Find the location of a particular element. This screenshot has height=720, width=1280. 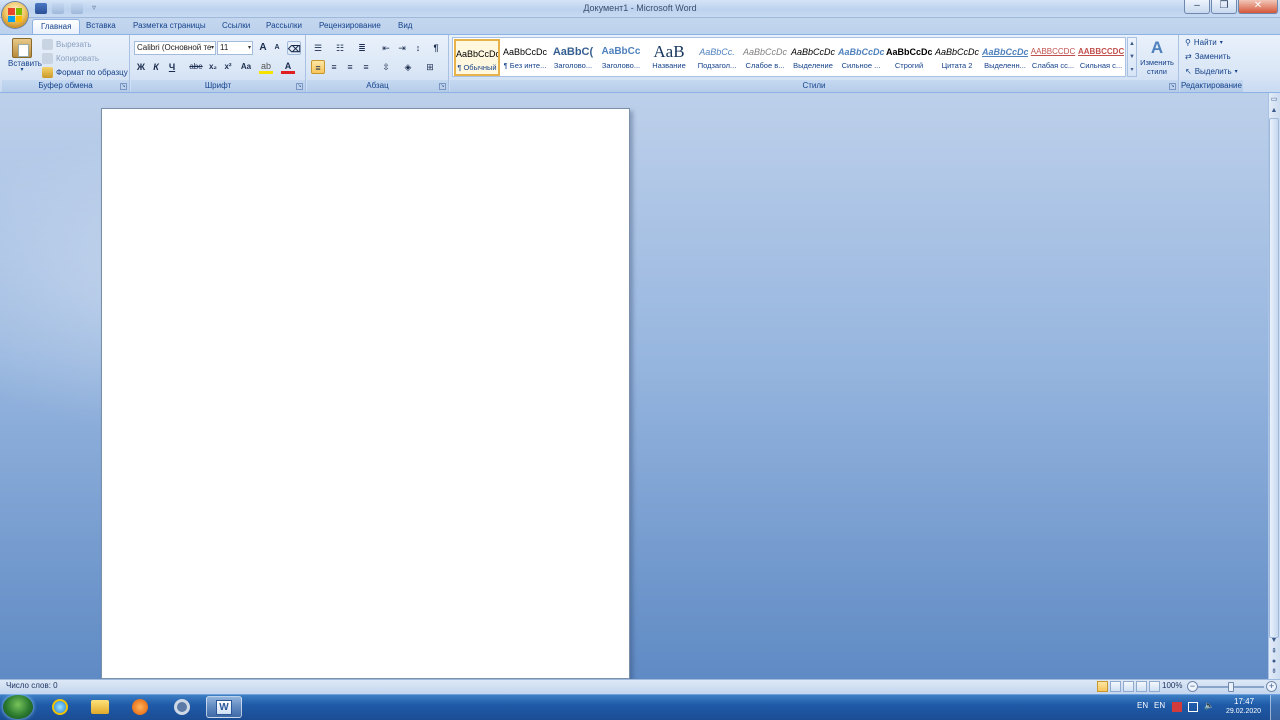

underline-button: Ч is located at coordinates (172, 67).